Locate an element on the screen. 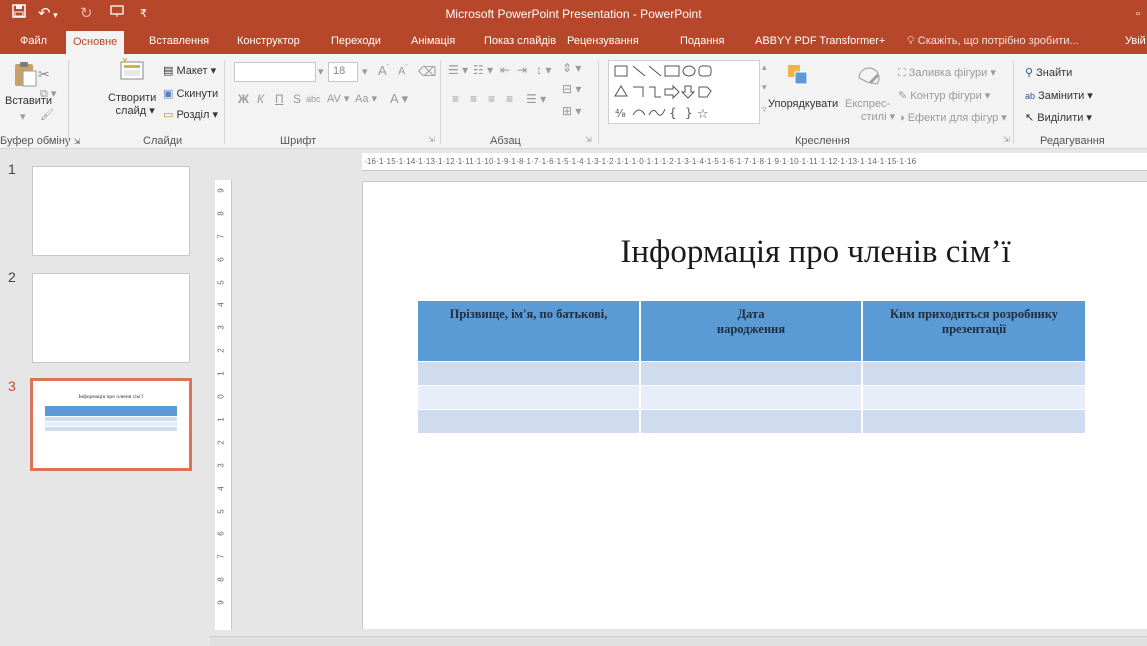  format-painter-icon: 🖌︎ is located at coordinates (47, 114).